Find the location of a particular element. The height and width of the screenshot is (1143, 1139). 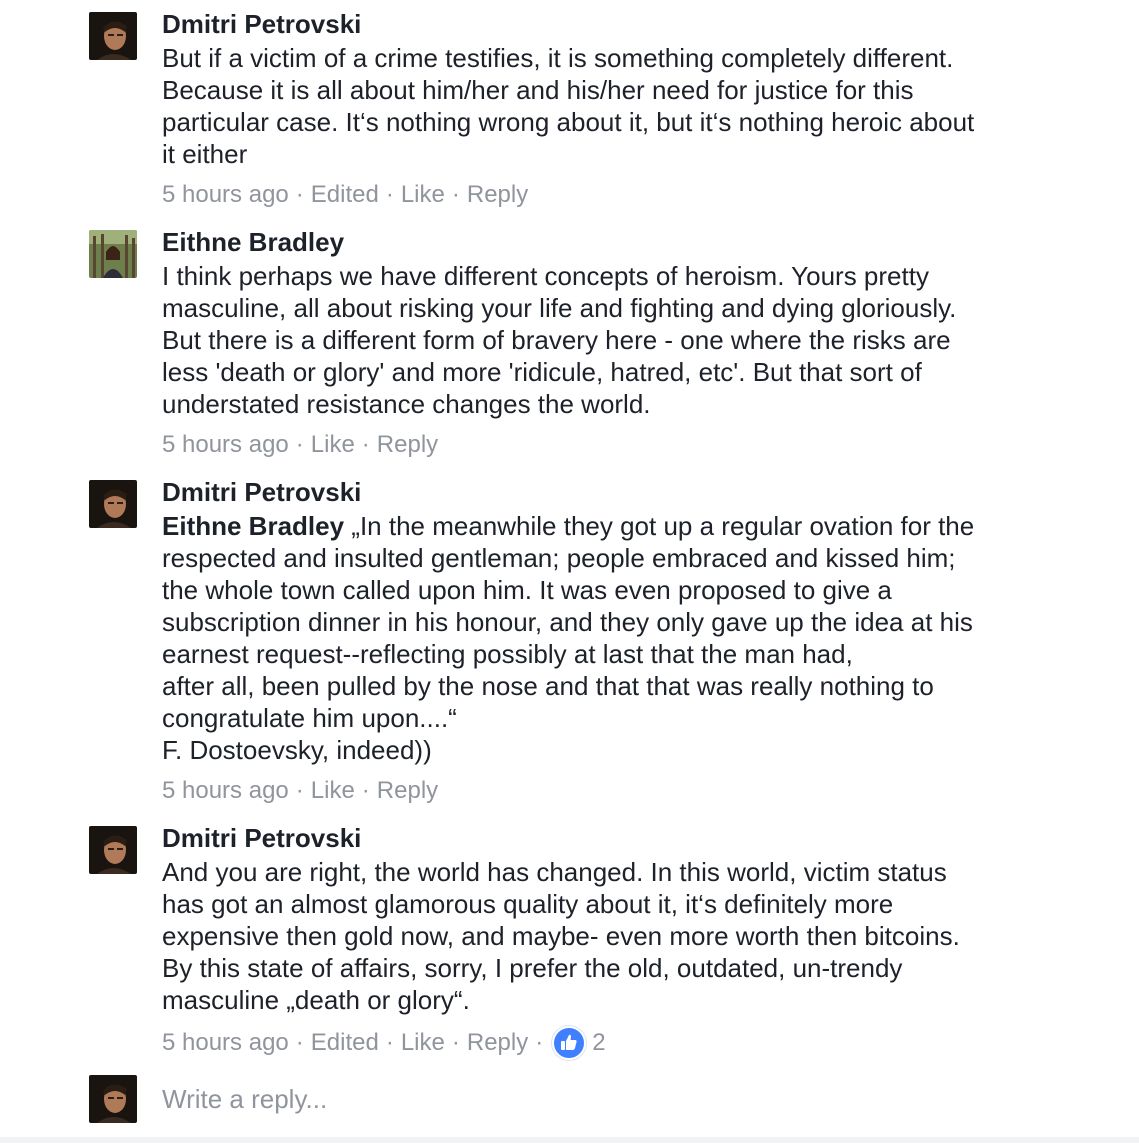

comment-meta: 5 hours ago · Edited · Like · Reply · 2 is located at coordinates (627, 1043).